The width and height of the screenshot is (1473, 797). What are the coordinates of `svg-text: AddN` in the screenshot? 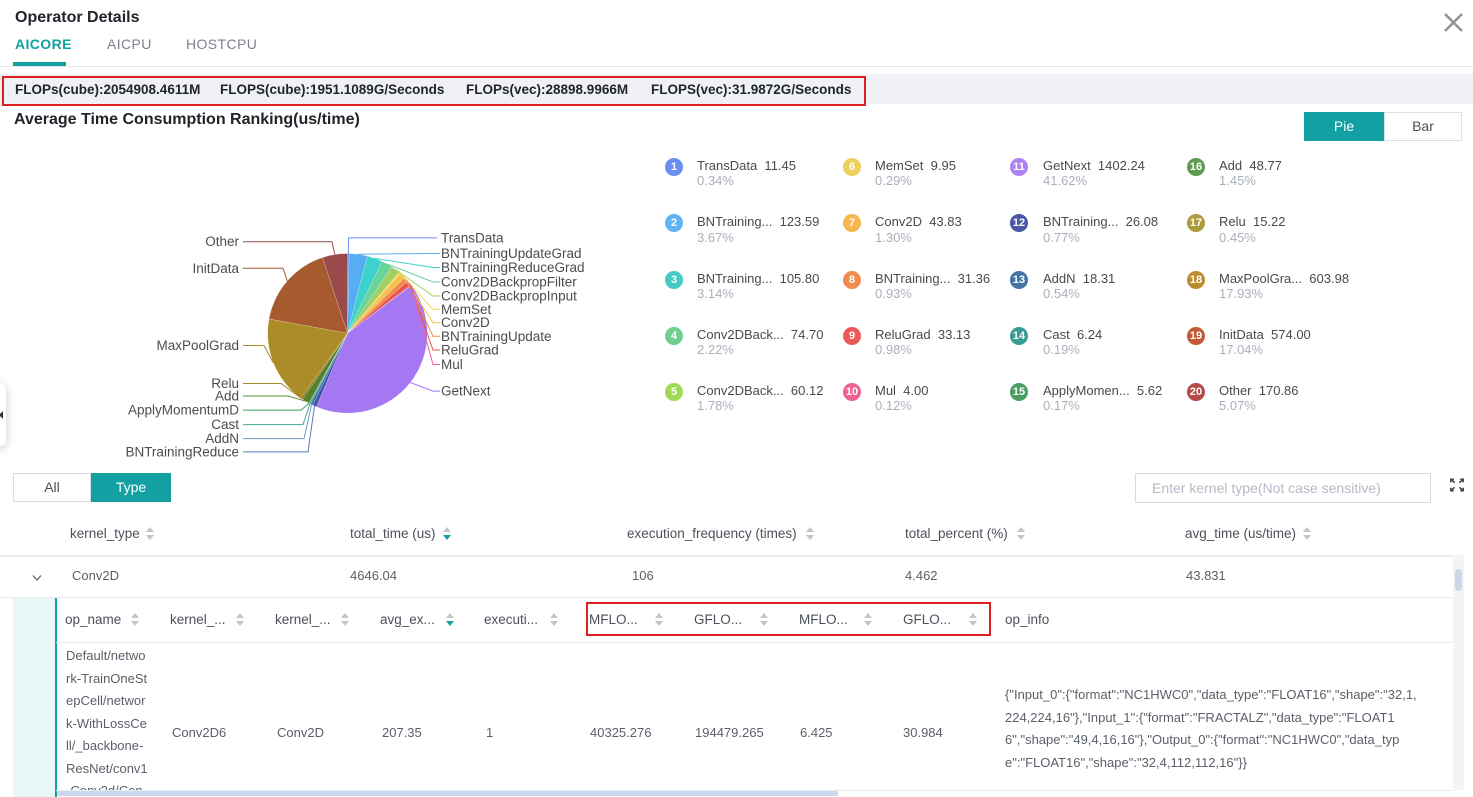 It's located at (222, 438).